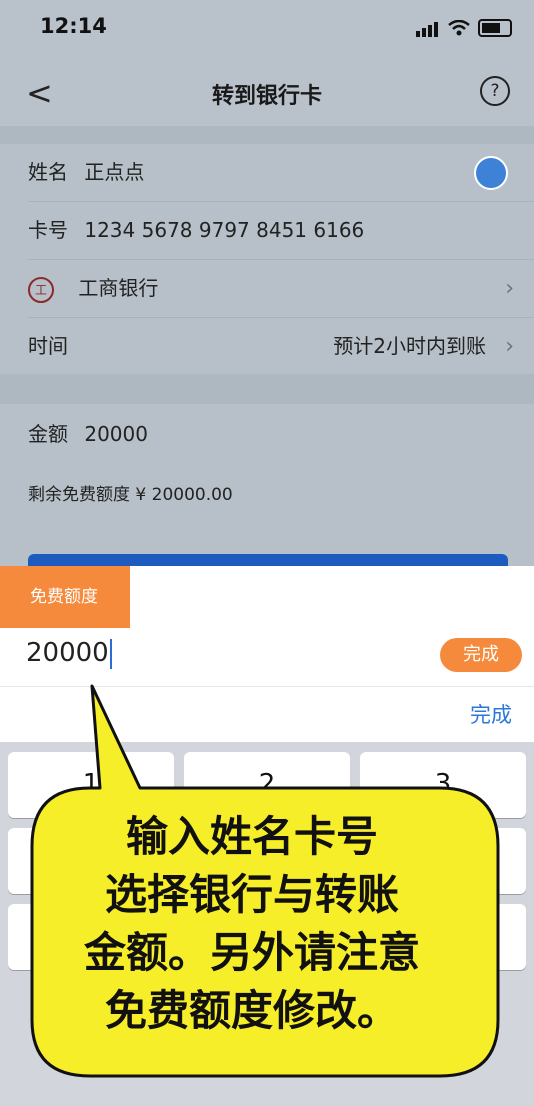  Describe the element at coordinates (73, 26) in the screenshot. I see `status-time: 12:14` at that location.